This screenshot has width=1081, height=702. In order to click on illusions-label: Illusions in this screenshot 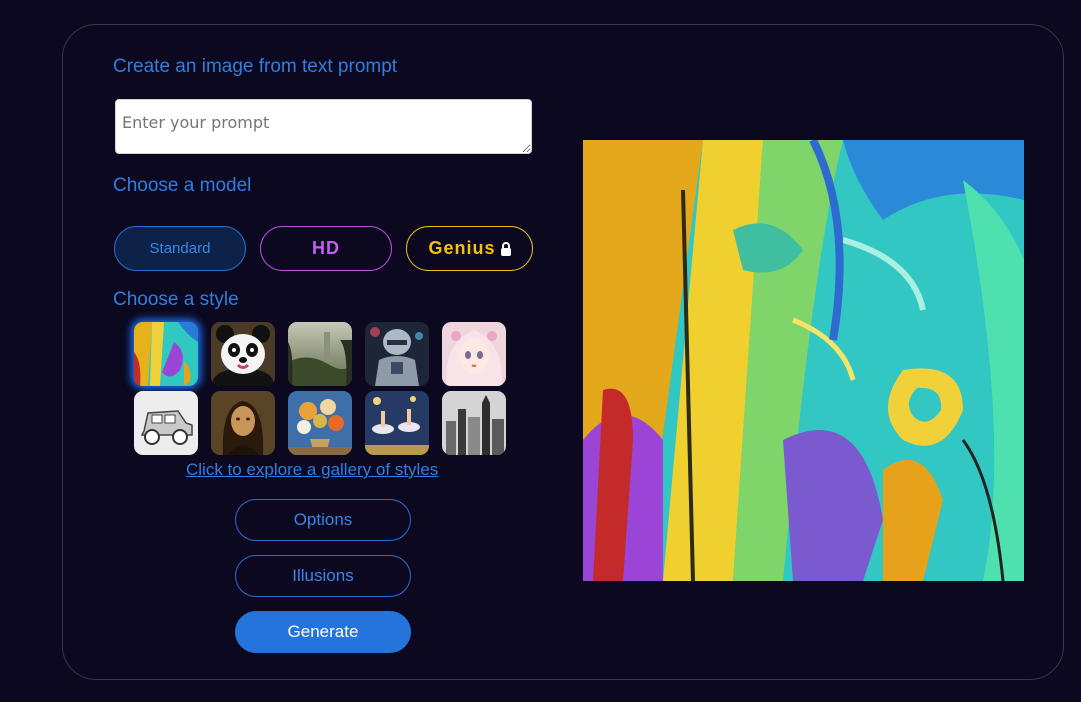, I will do `click(323, 575)`.